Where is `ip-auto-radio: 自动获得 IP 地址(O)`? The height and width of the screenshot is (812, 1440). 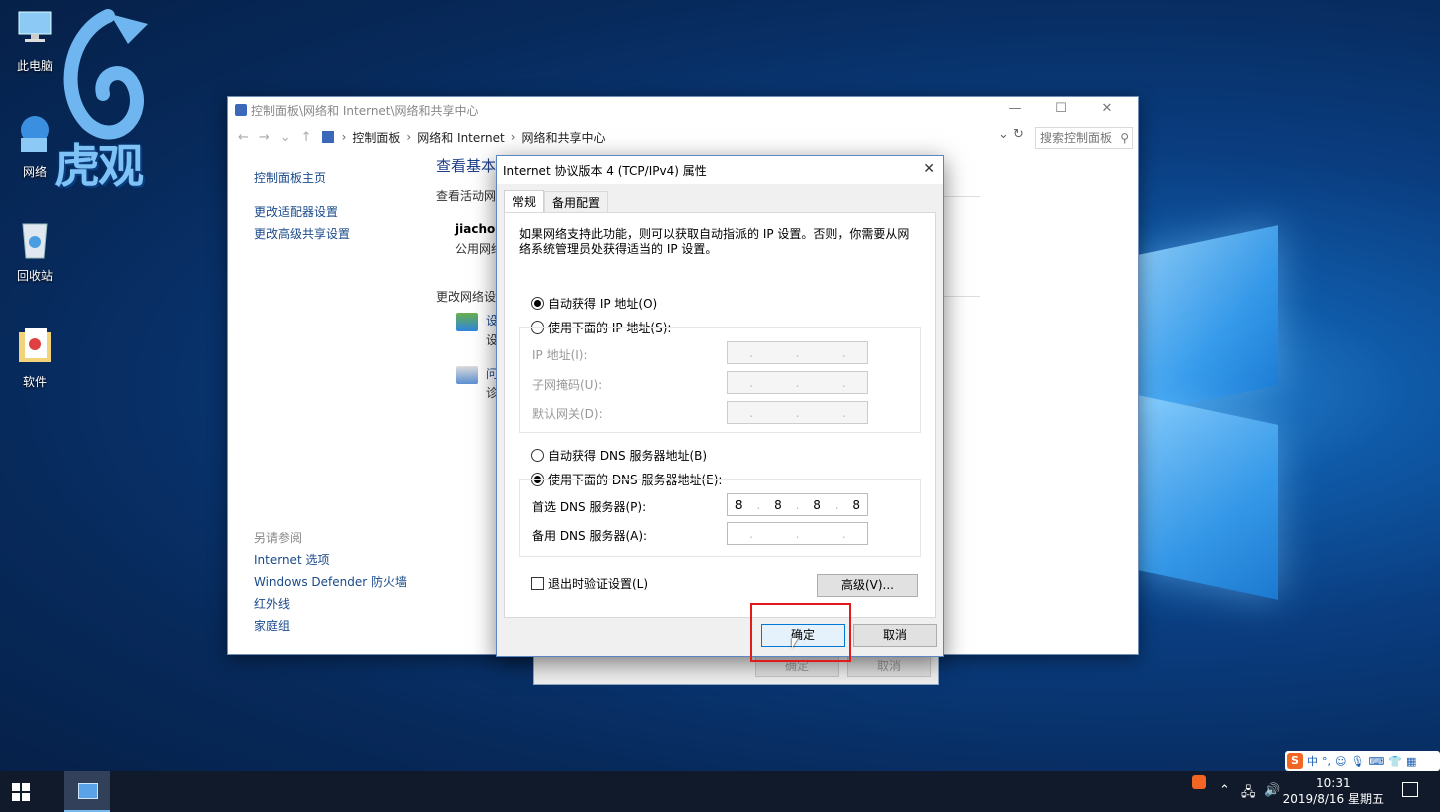
ip-auto-radio: 自动获得 IP 地址(O) is located at coordinates (594, 303).